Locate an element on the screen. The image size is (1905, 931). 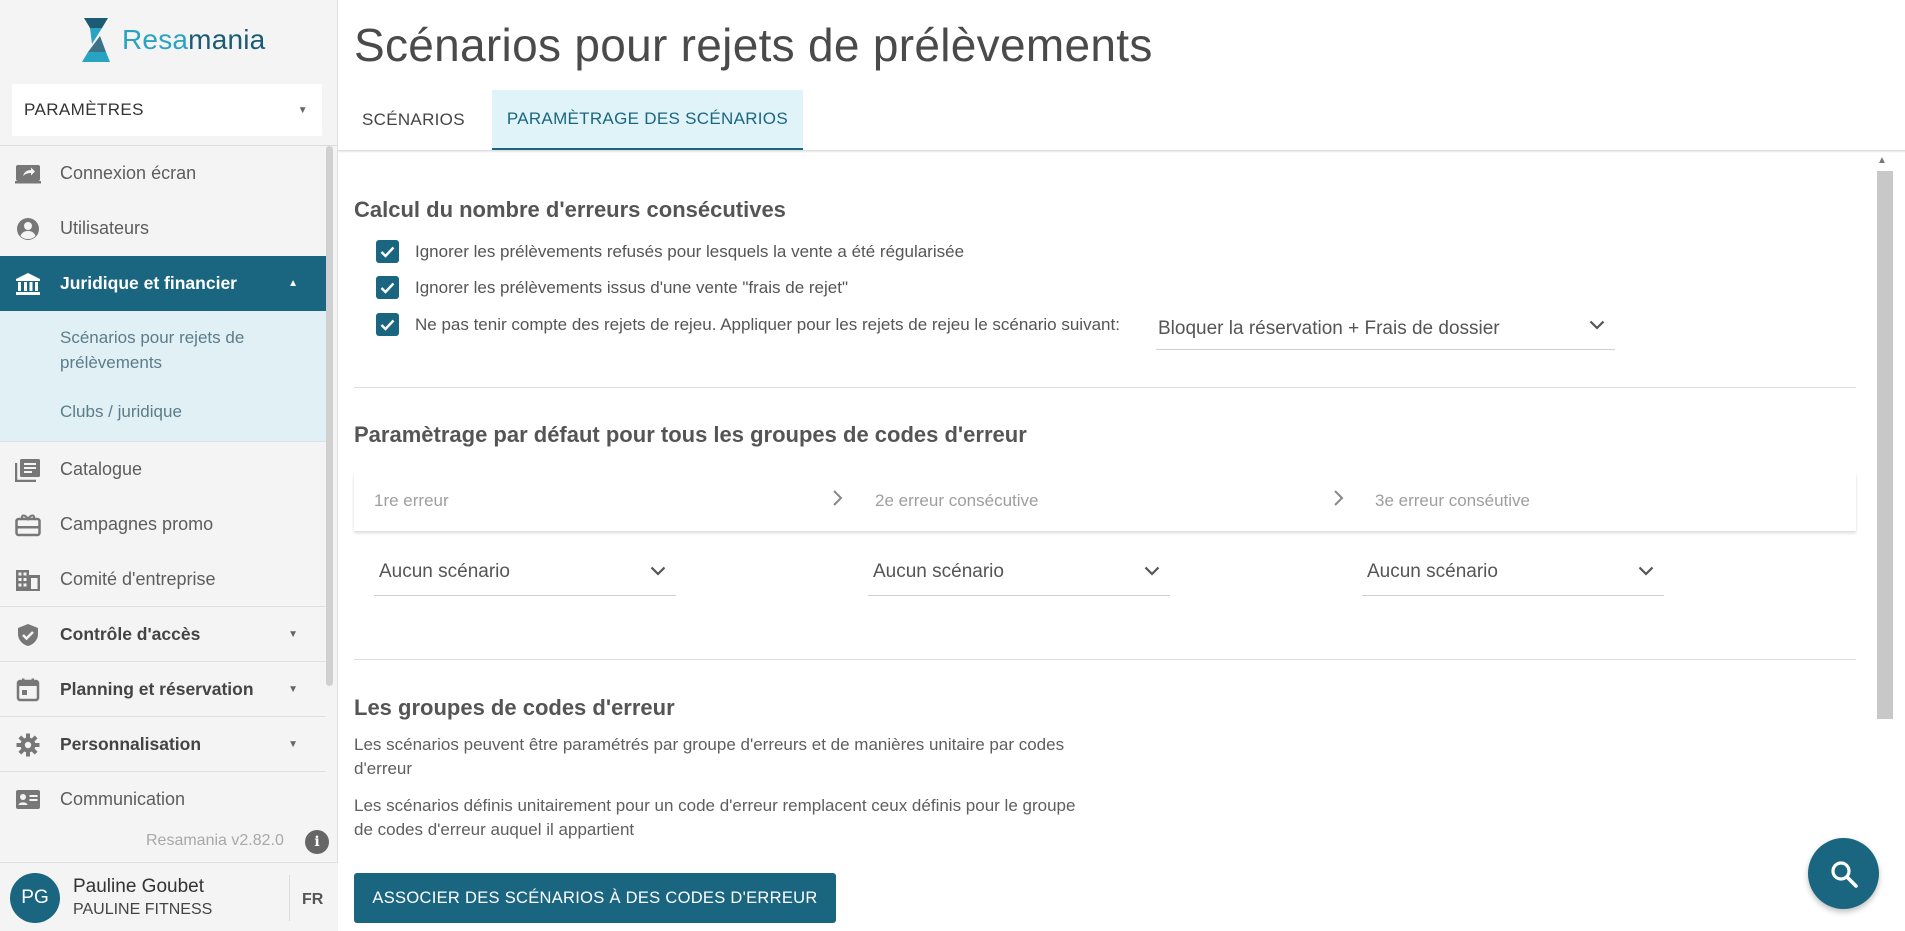
logo-text-part2: mania is located at coordinates (227, 39).